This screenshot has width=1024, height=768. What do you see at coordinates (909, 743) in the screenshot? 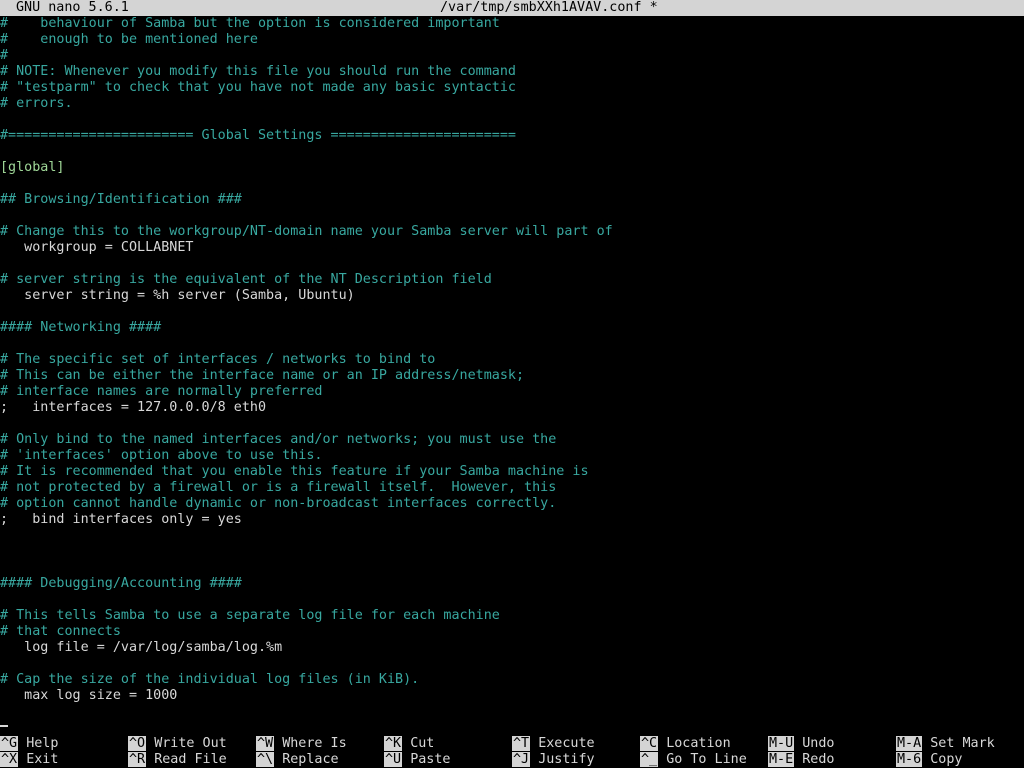
I see `shortcut-key: M-A` at bounding box center [909, 743].